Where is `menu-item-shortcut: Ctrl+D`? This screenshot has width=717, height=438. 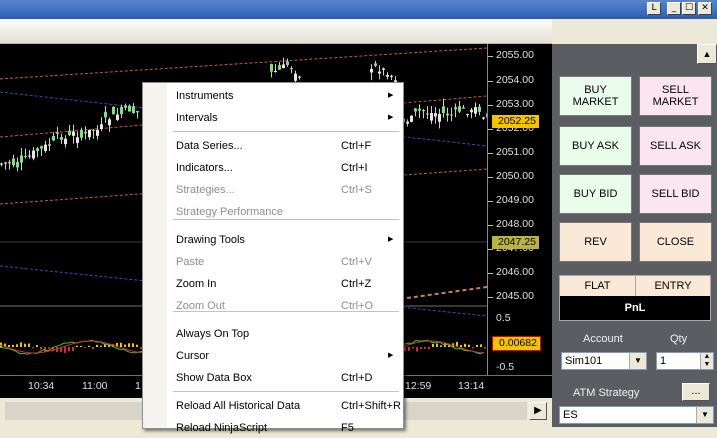
menu-item-shortcut: Ctrl+D is located at coordinates (357, 378).